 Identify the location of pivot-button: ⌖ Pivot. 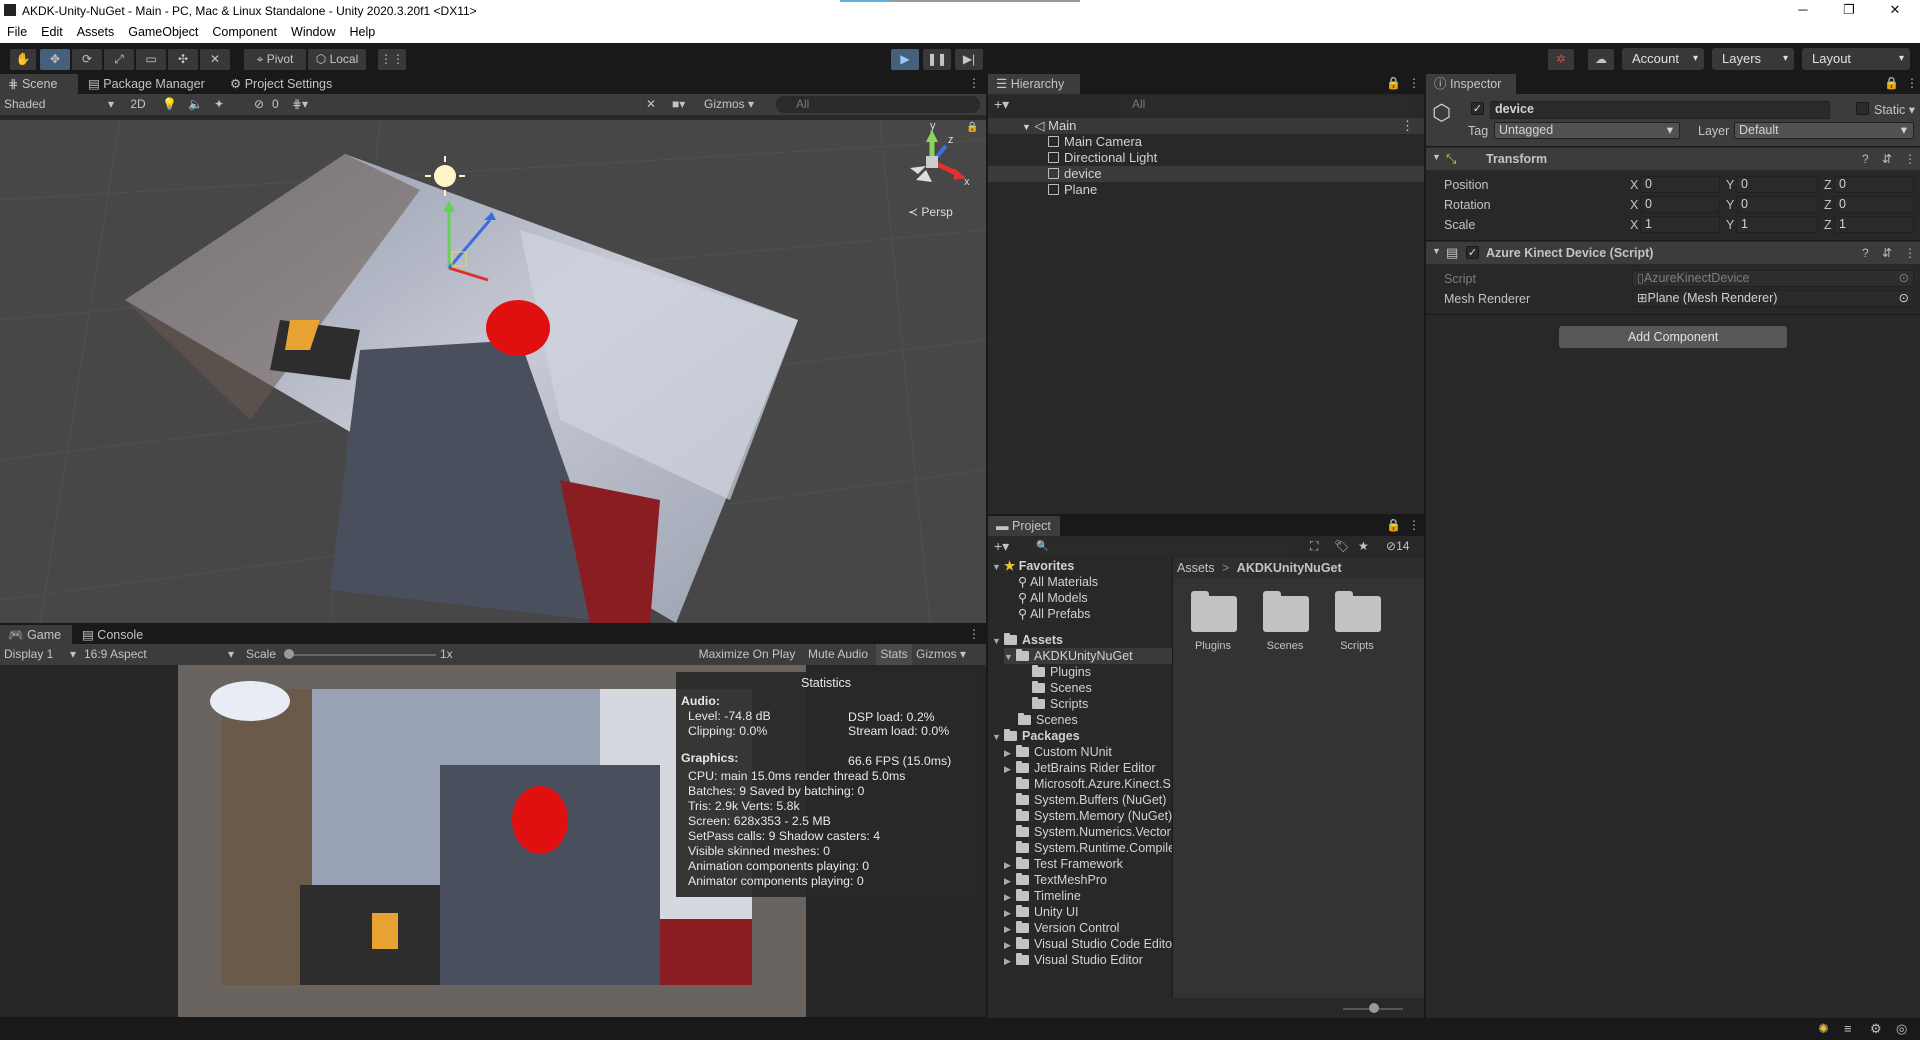
(275, 59).